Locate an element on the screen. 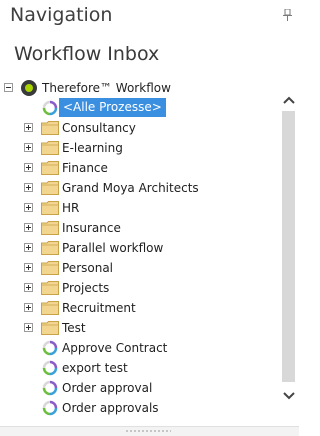  tree-folder: Grand Moya Architects is located at coordinates (139, 188).